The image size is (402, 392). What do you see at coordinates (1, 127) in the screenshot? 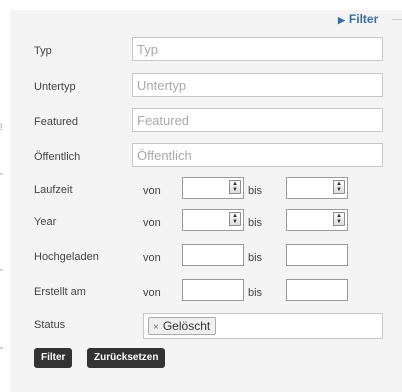
I see `clipped-edge-text: ⁞` at bounding box center [1, 127].